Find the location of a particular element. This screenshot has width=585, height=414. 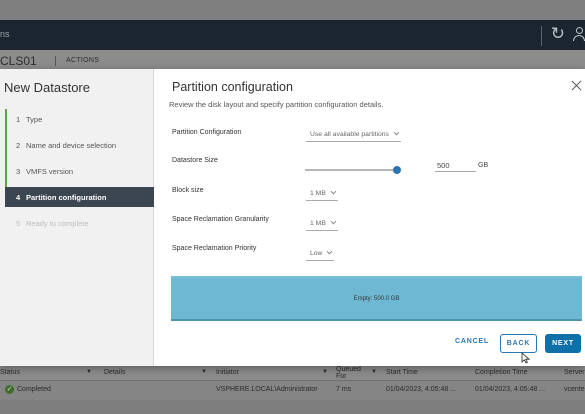

step-number: 3 is located at coordinates (18, 171).